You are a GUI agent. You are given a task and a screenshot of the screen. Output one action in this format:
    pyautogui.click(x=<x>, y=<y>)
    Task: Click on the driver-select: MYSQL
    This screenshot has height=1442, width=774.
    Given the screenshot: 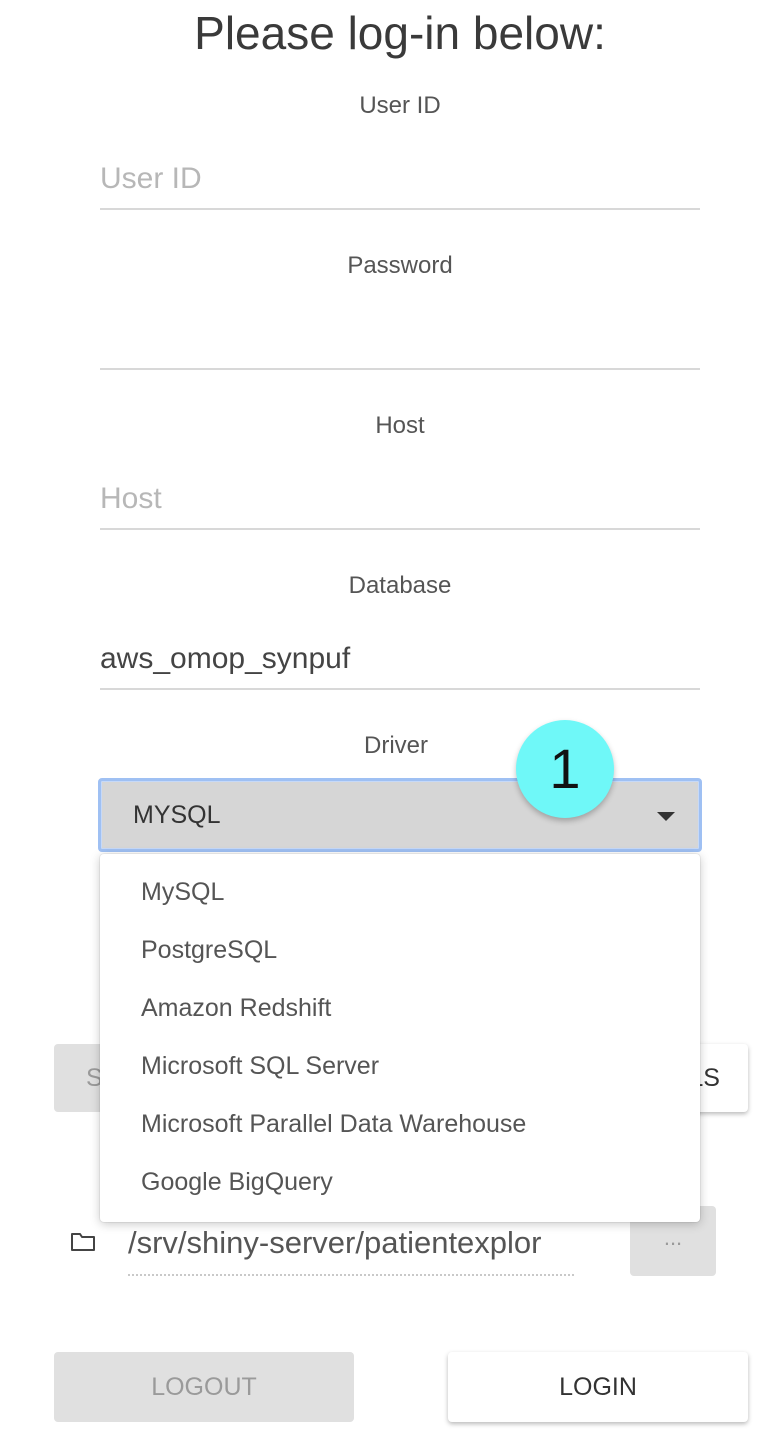 What is the action you would take?
    pyautogui.click(x=400, y=815)
    